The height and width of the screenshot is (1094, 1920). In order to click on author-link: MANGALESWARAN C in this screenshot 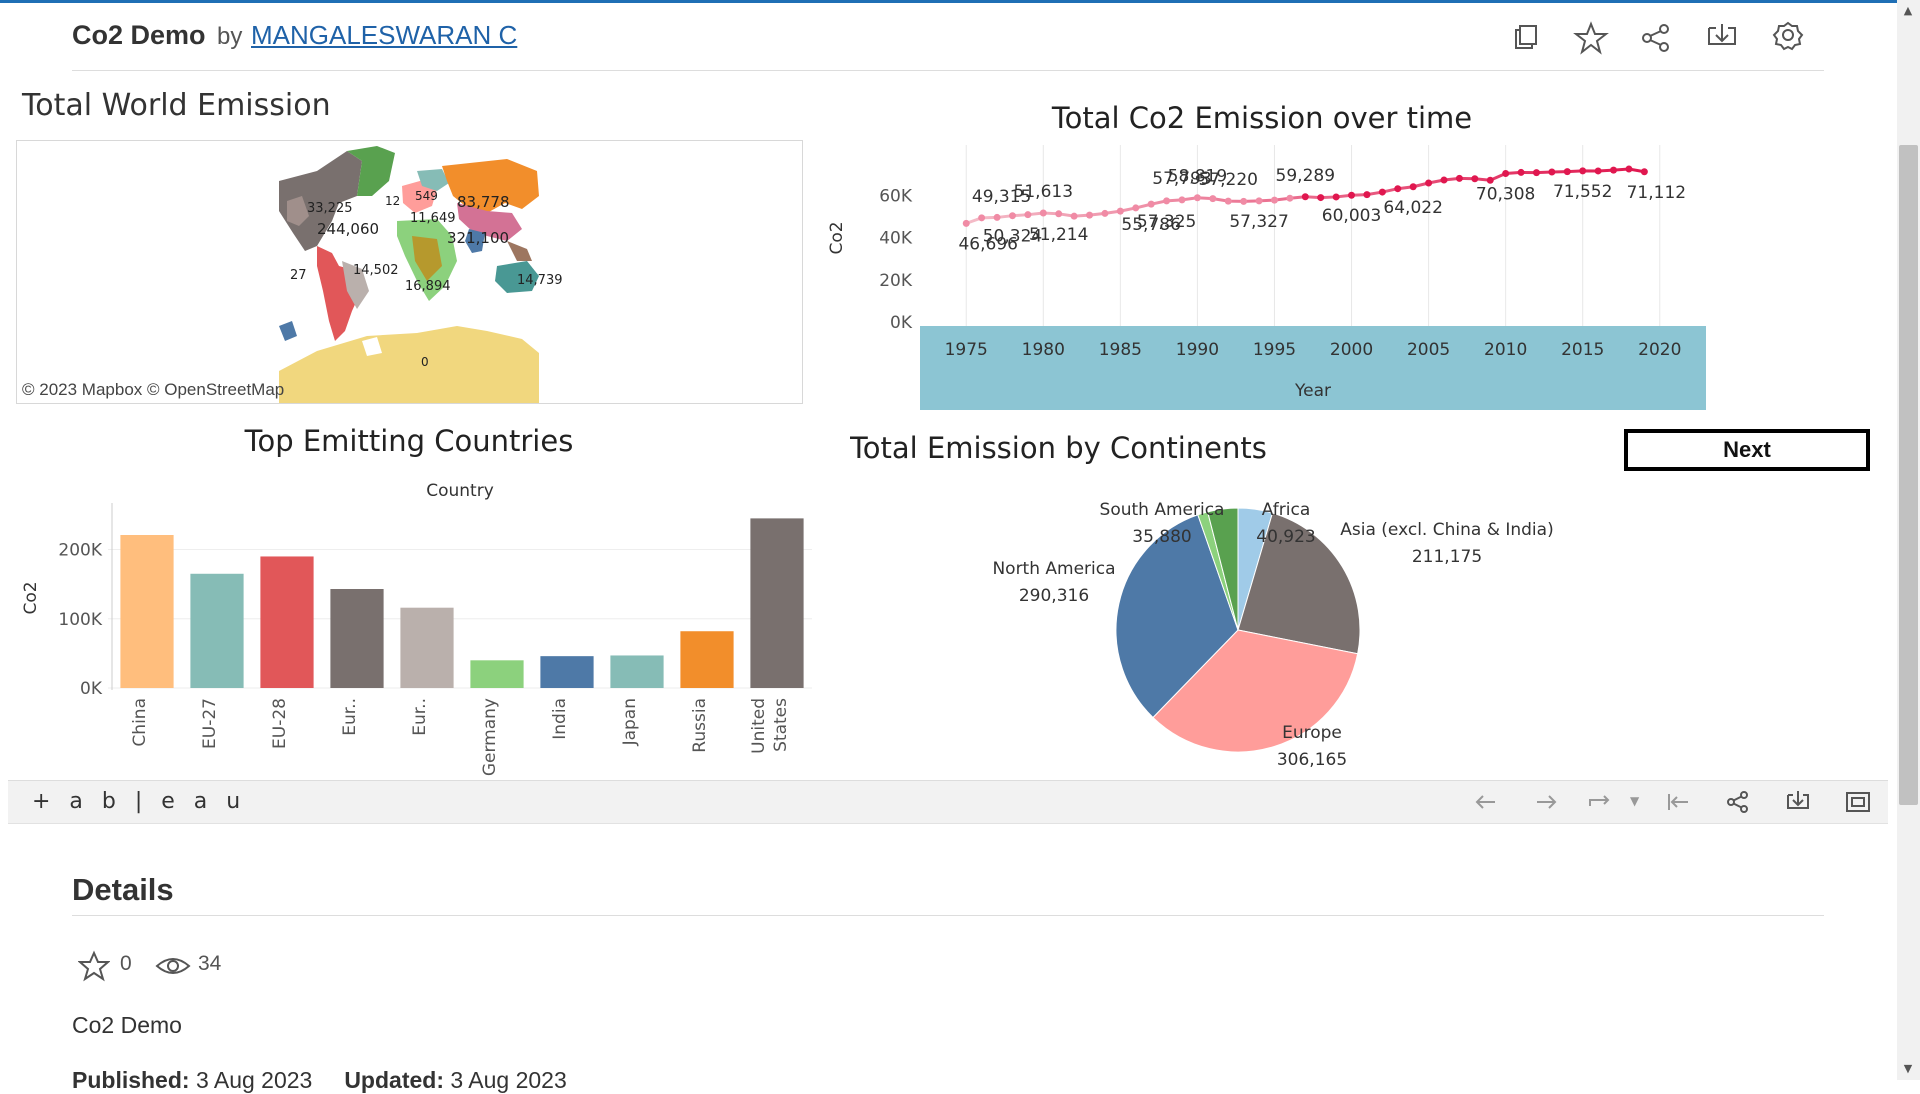, I will do `click(384, 35)`.